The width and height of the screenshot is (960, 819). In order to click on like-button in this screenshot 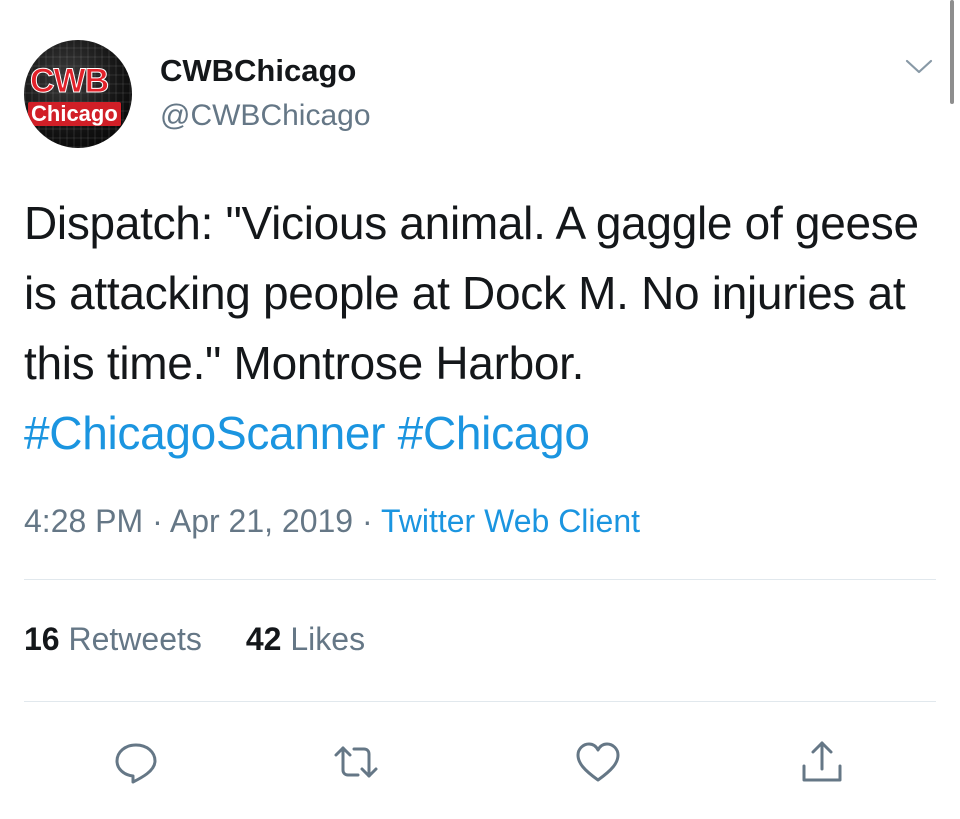, I will do `click(598, 762)`.